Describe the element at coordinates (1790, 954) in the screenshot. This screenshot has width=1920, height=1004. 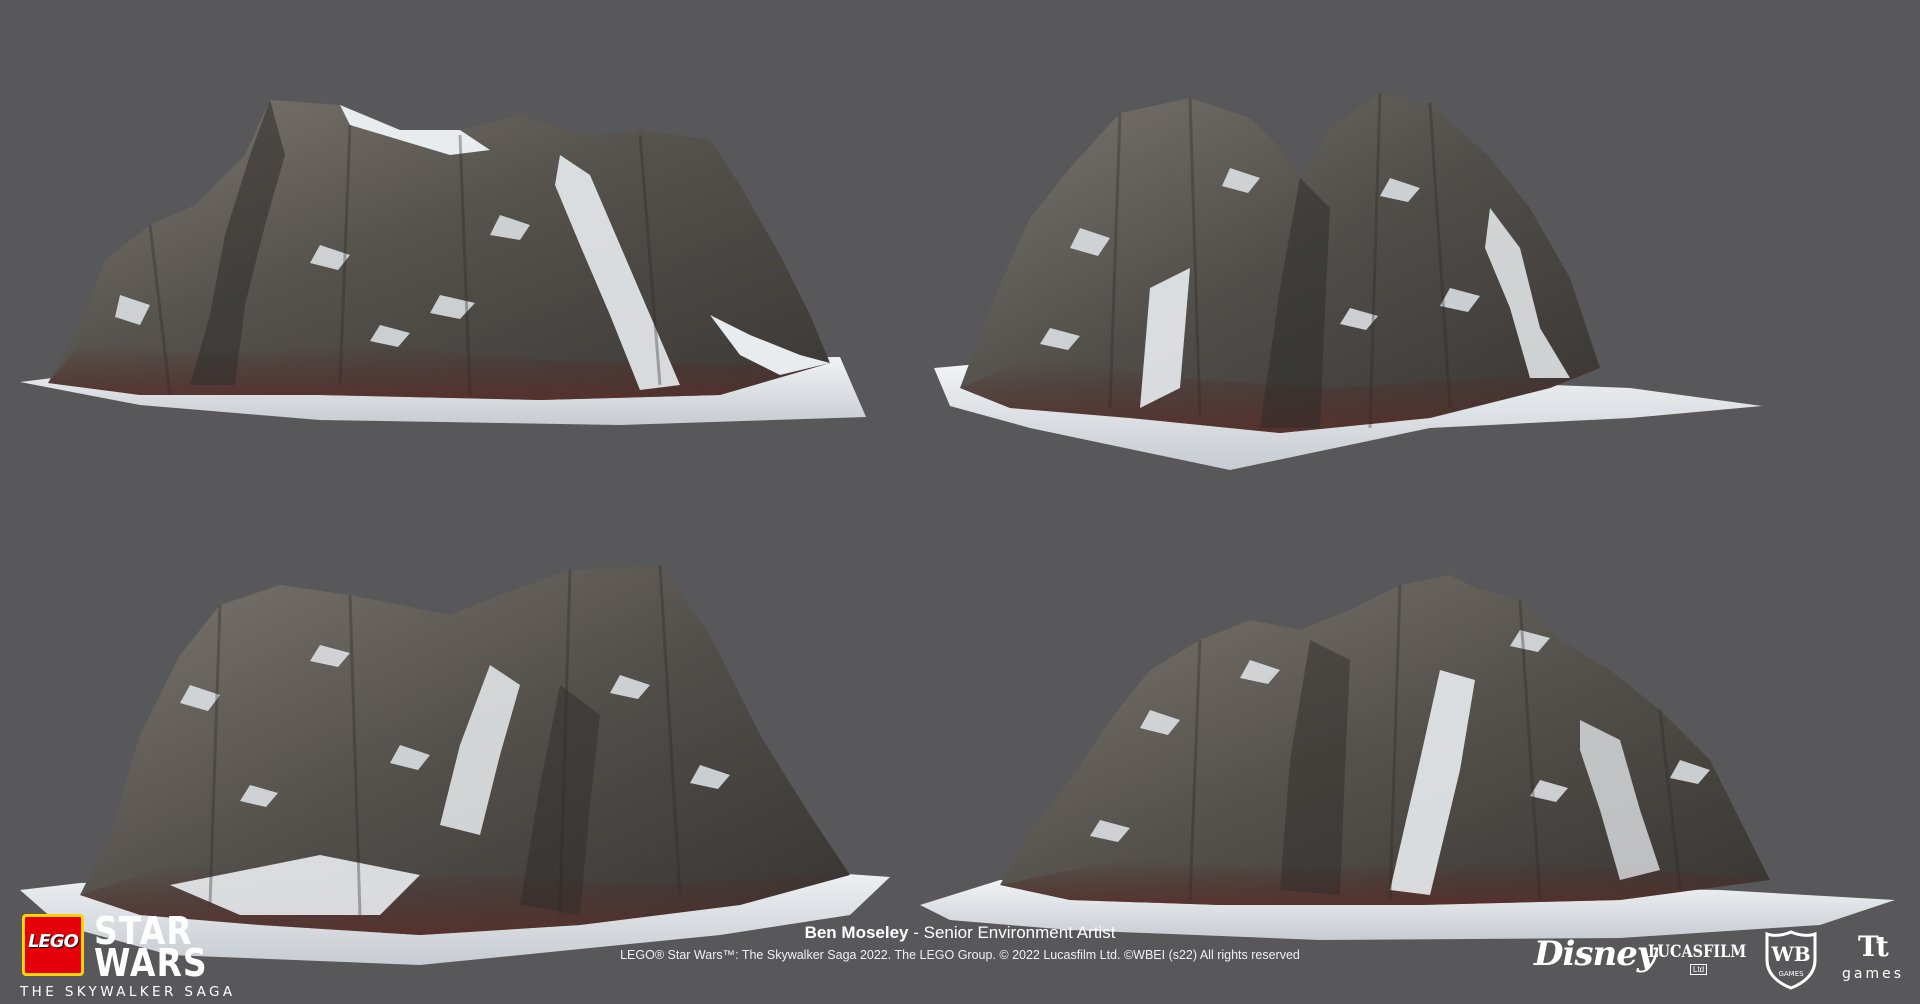
I see `wb-letters: WB` at that location.